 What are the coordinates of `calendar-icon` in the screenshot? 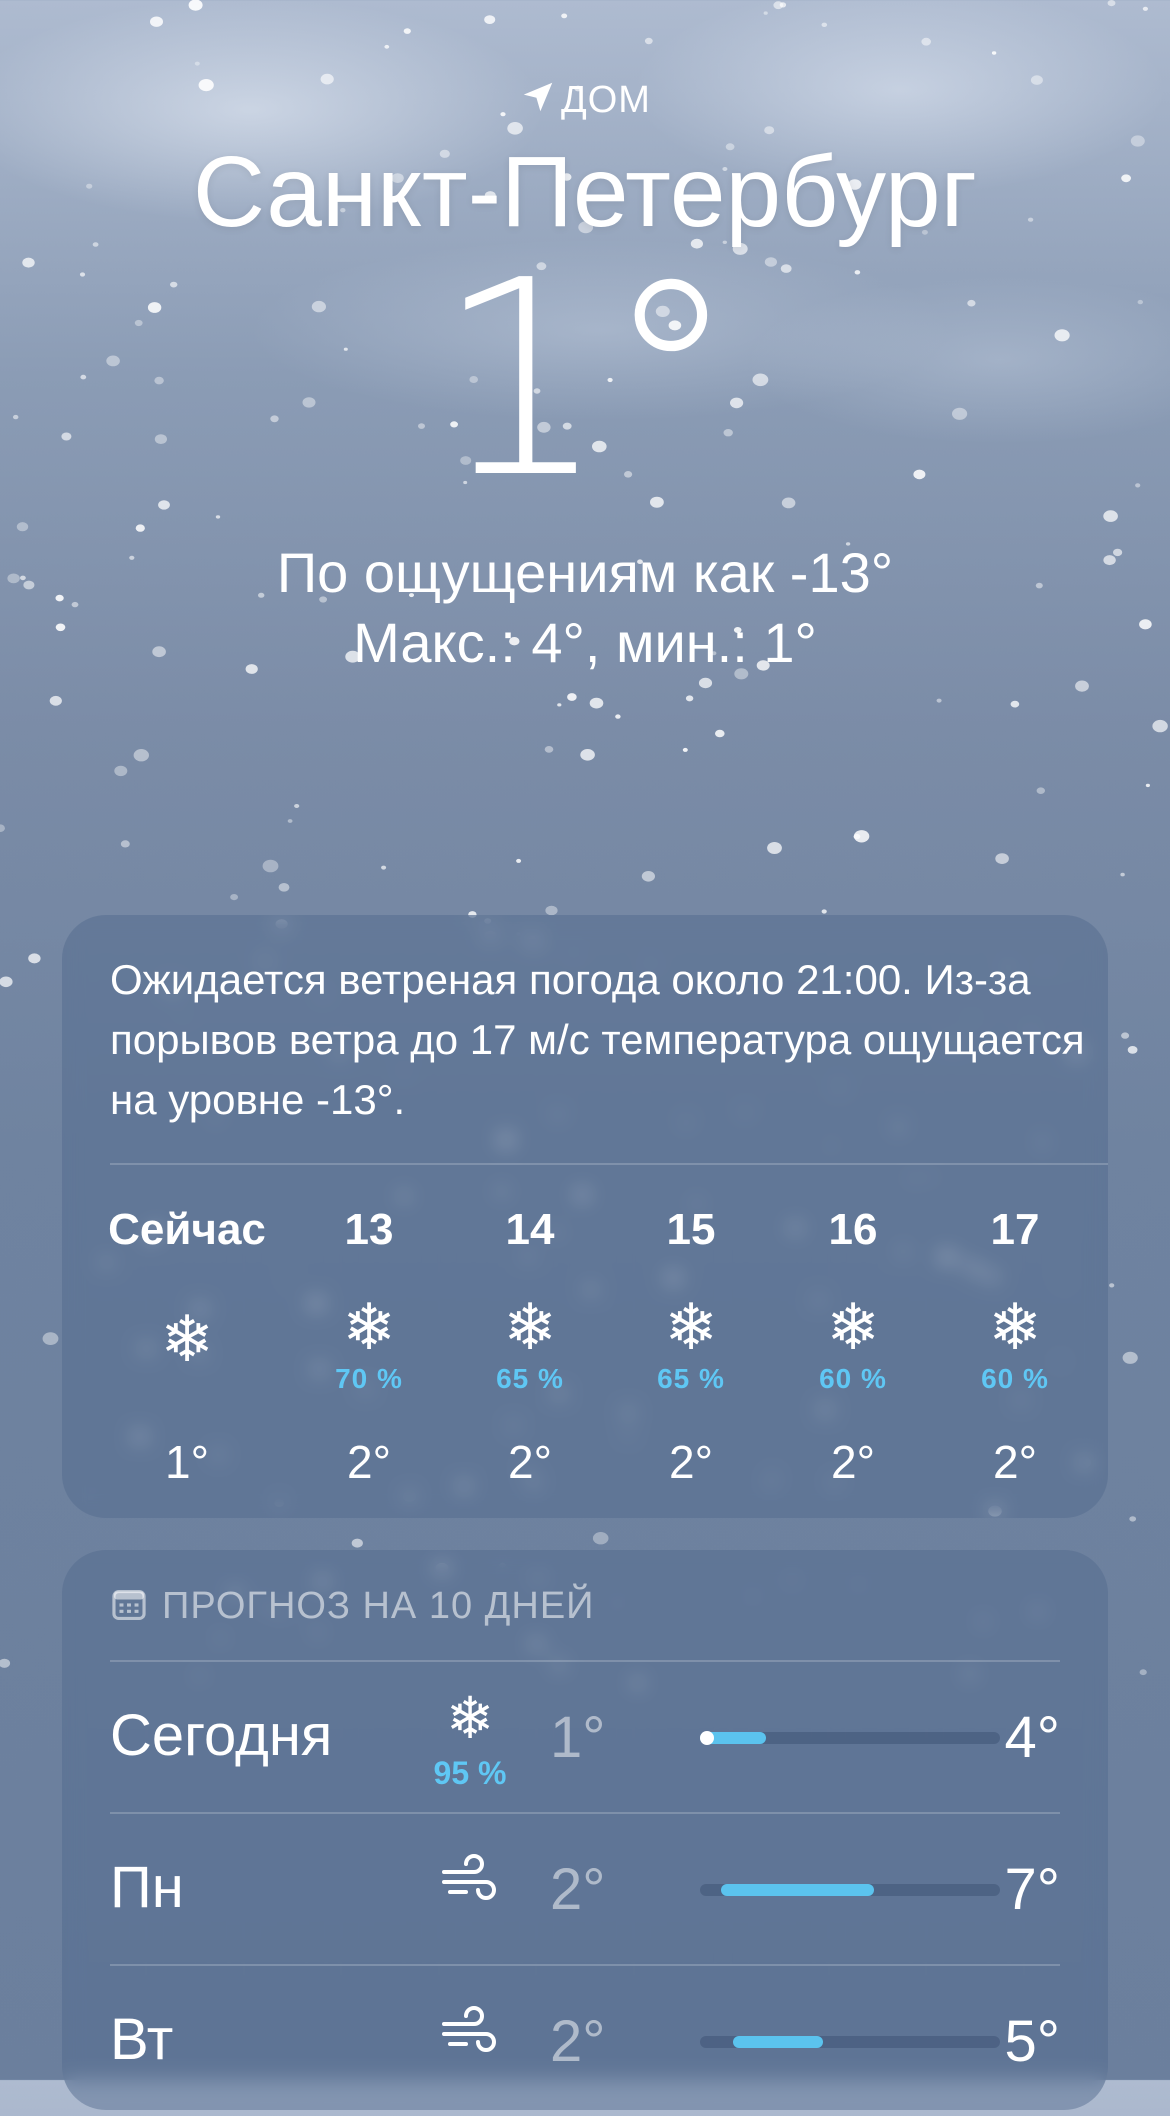 It's located at (129, 1605).